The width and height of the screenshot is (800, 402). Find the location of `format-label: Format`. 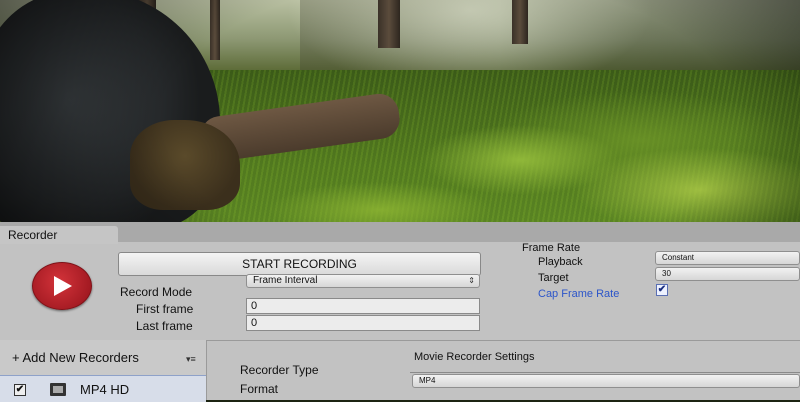

format-label: Format is located at coordinates (259, 389).